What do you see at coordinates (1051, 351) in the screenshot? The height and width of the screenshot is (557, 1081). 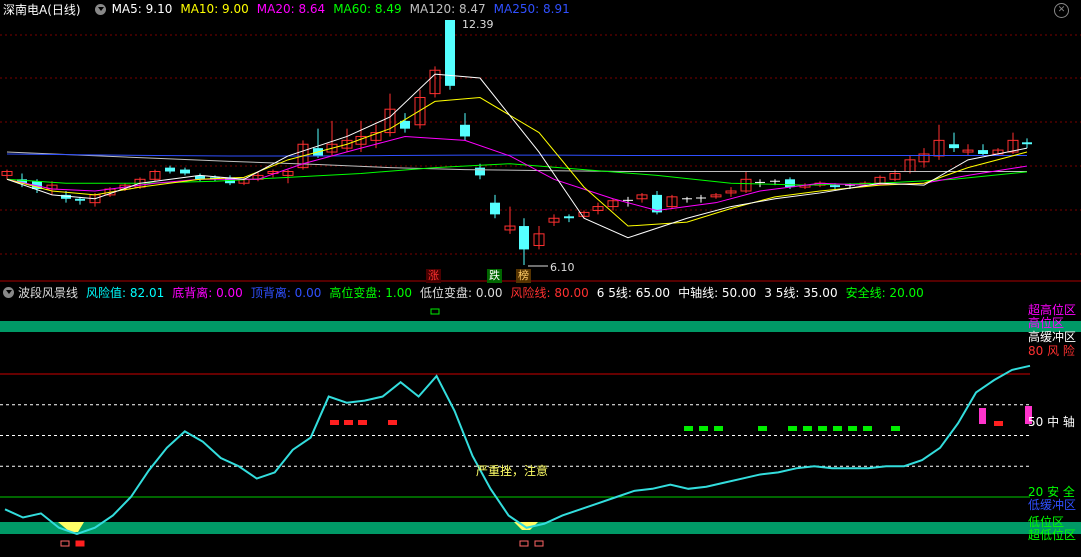 I see `zone-risk-80: 80 风 险` at bounding box center [1051, 351].